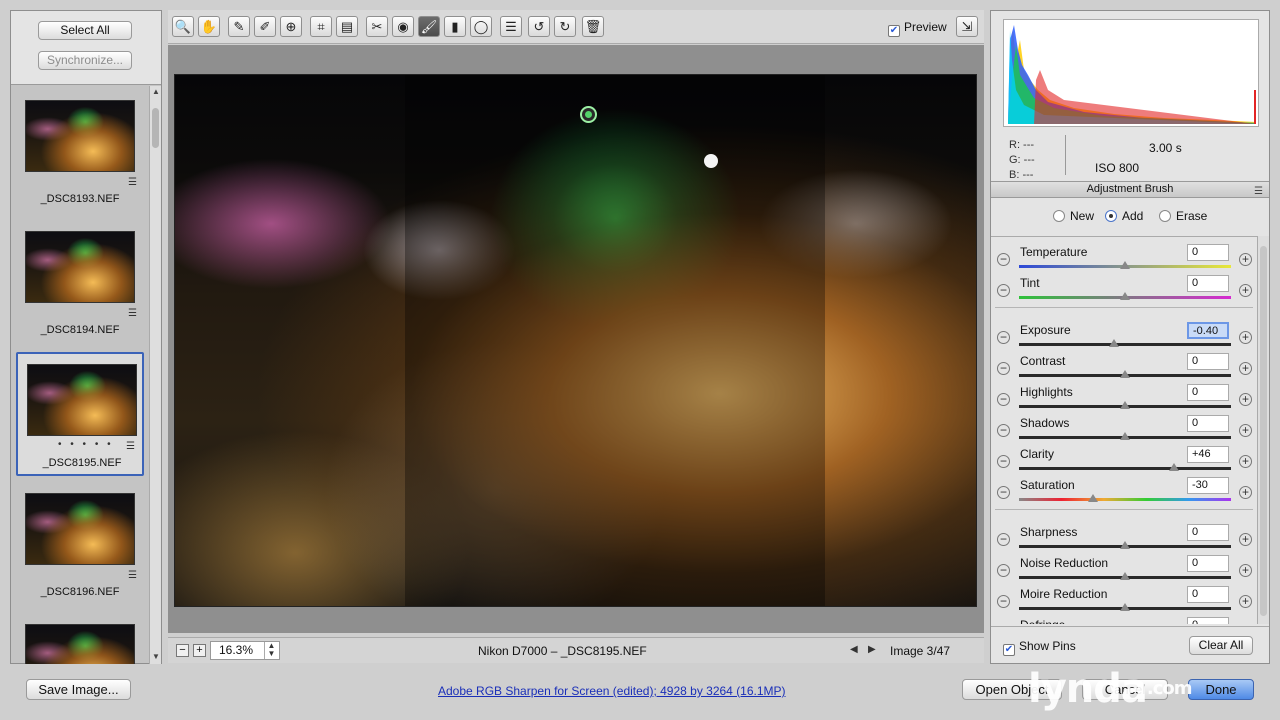 Image resolution: width=1280 pixels, height=720 pixels. What do you see at coordinates (265, 26) in the screenshot?
I see `color-sampler-icon: ✐` at bounding box center [265, 26].